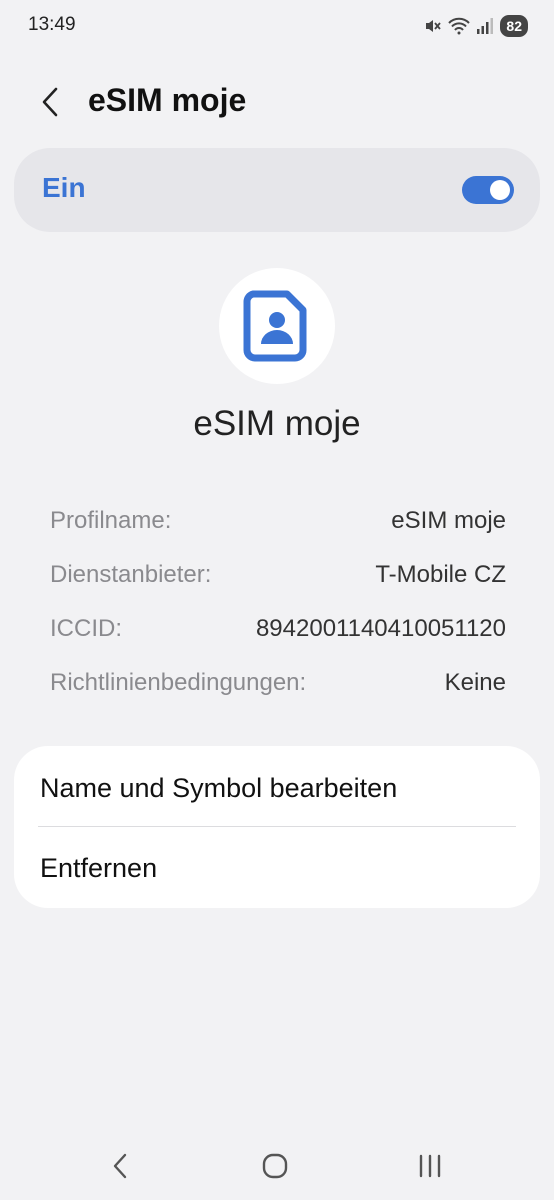 The height and width of the screenshot is (1200, 554). What do you see at coordinates (514, 26) in the screenshot?
I see `battery-indicator: 82` at bounding box center [514, 26].